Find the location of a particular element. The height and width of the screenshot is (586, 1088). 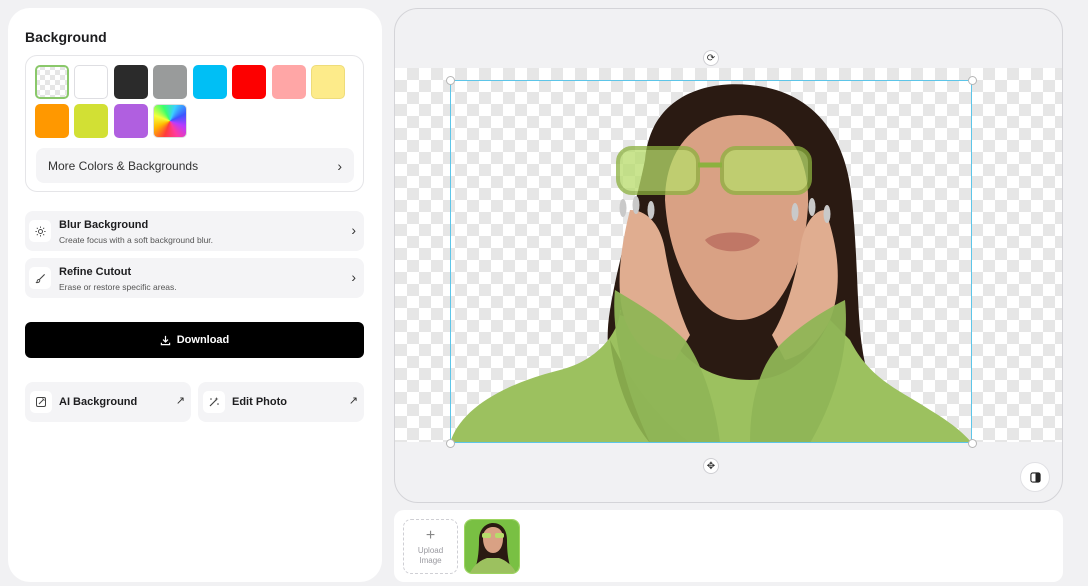

thumbnail-strip: + Upload Image is located at coordinates (728, 546).